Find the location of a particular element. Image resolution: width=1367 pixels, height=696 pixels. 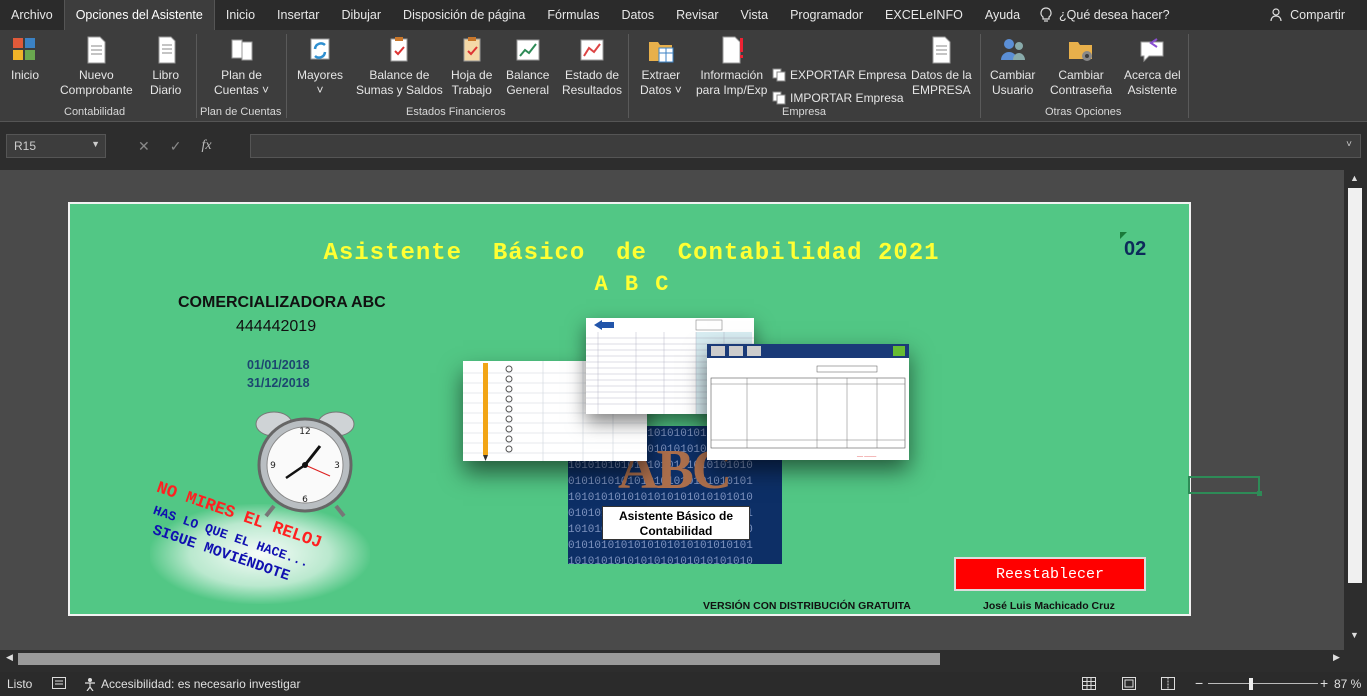

accessibility-status: Accesibilidad: es necesario investigar is located at coordinates (191, 684).